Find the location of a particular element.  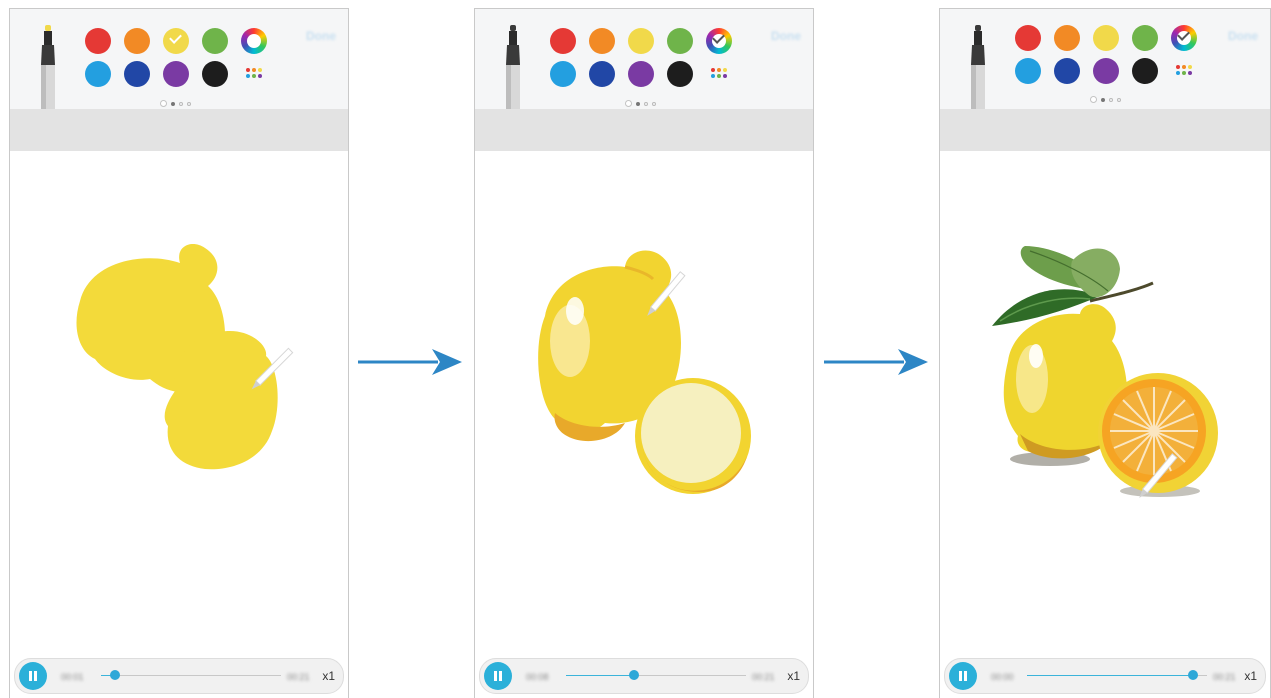

current-time: 00:08 is located at coordinates (537, 677).